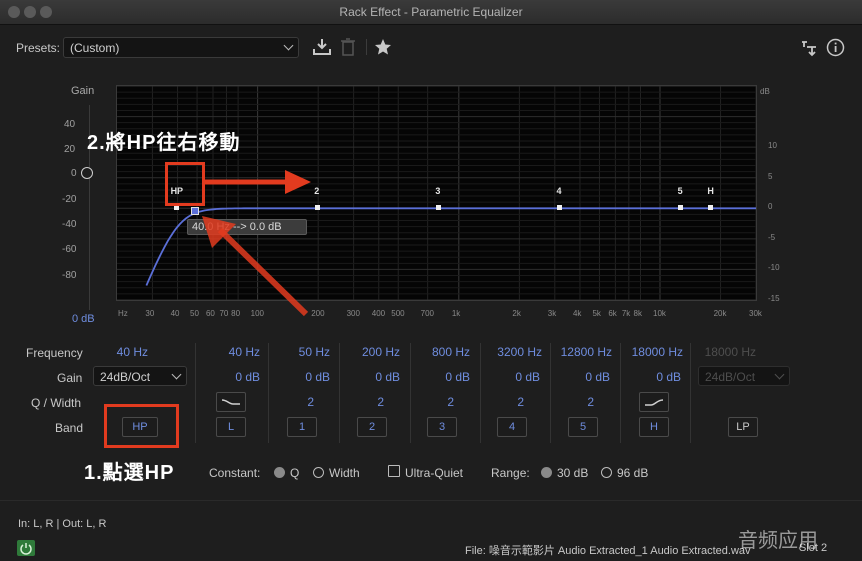 Image resolution: width=862 pixels, height=561 pixels. What do you see at coordinates (344, 473) in the screenshot?
I see `constant-width-label: Width` at bounding box center [344, 473].